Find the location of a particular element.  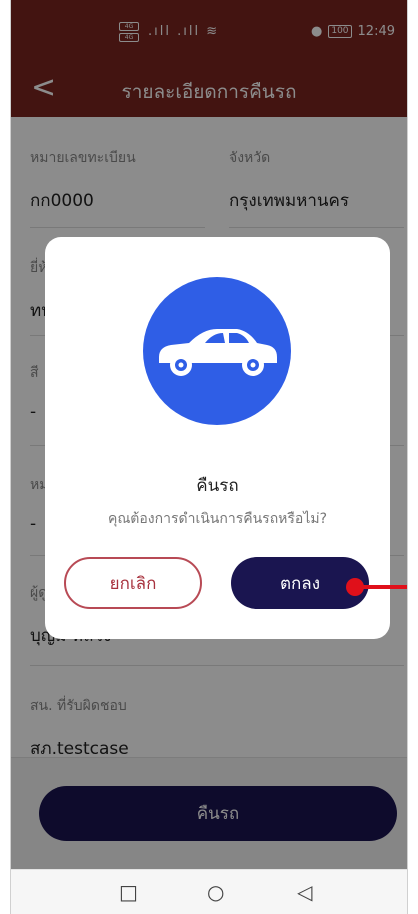

dialog-title: คืนรถ is located at coordinates (217, 486).